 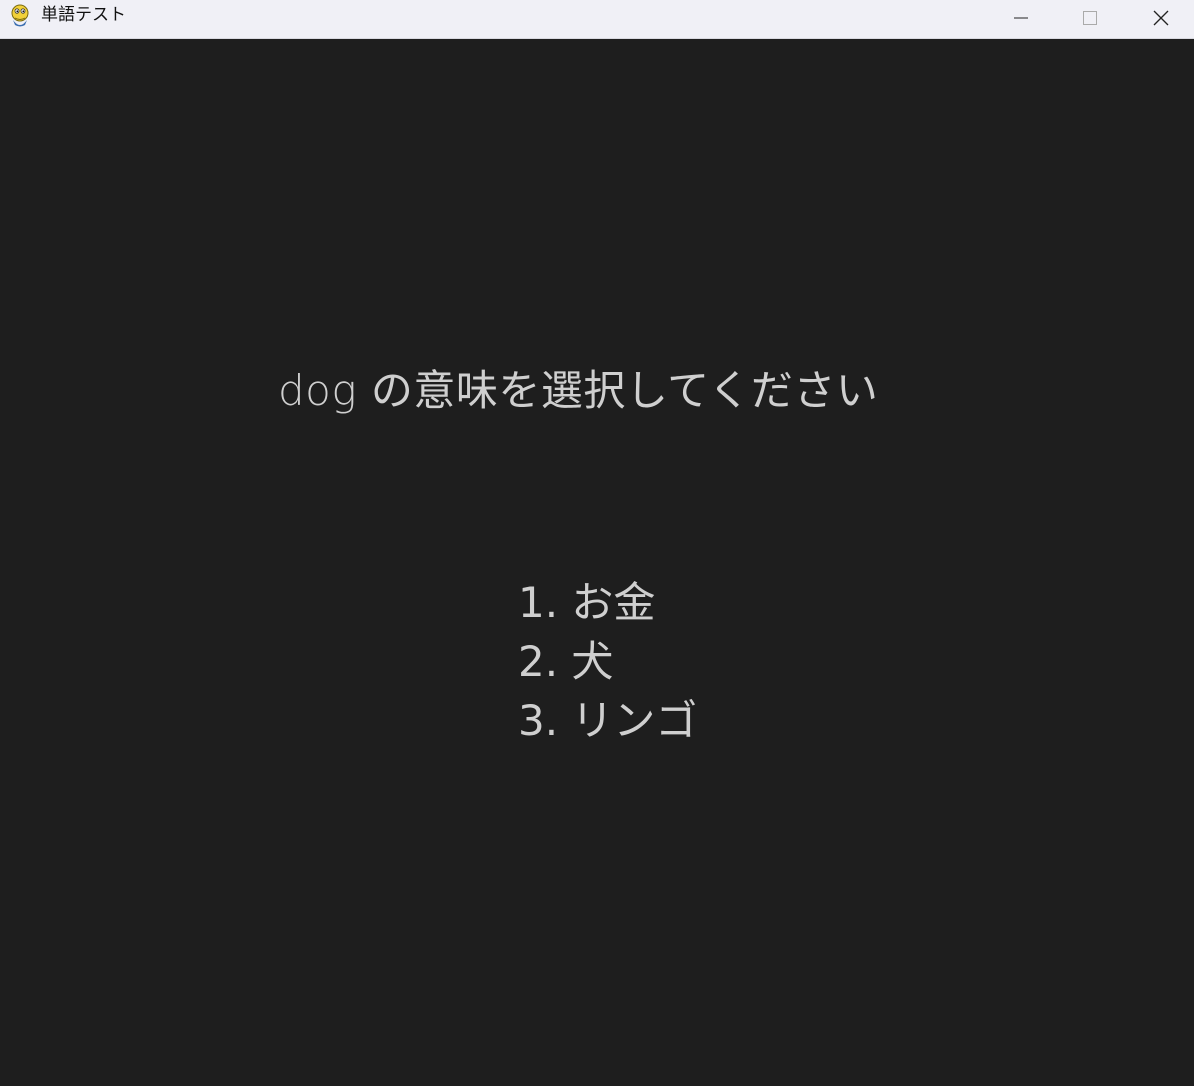 I want to click on options-list: 1. お金 2. 犬 3. リンゴ, so click(x=607, y=661).